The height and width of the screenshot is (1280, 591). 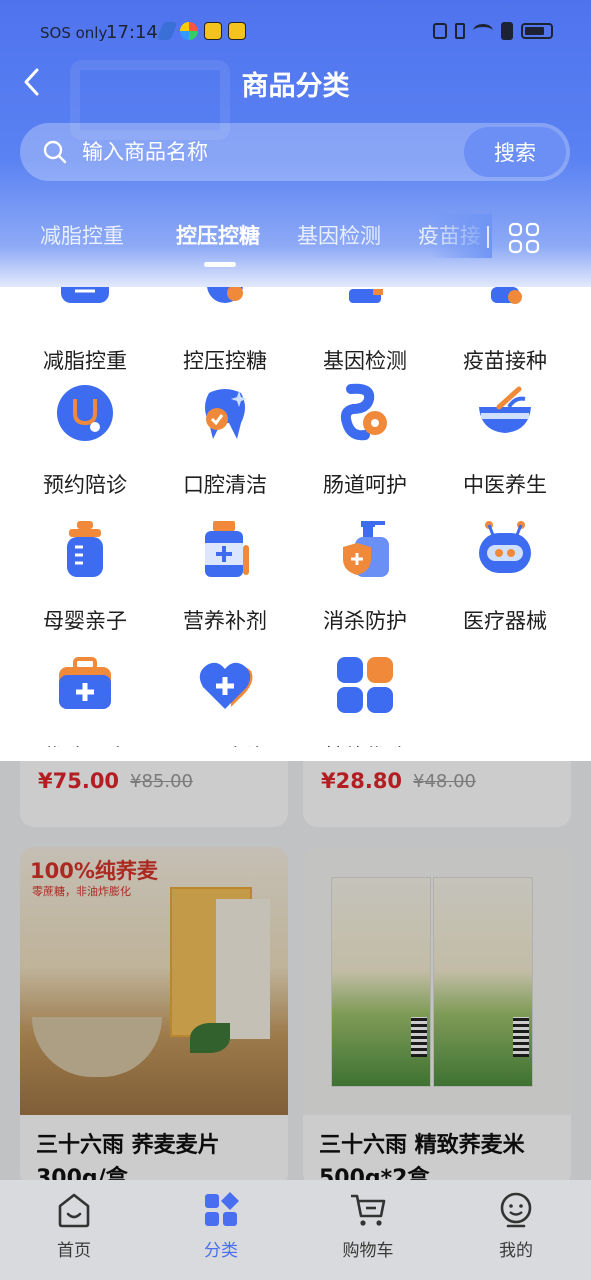 I want to click on search-button: 搜索, so click(x=515, y=152).